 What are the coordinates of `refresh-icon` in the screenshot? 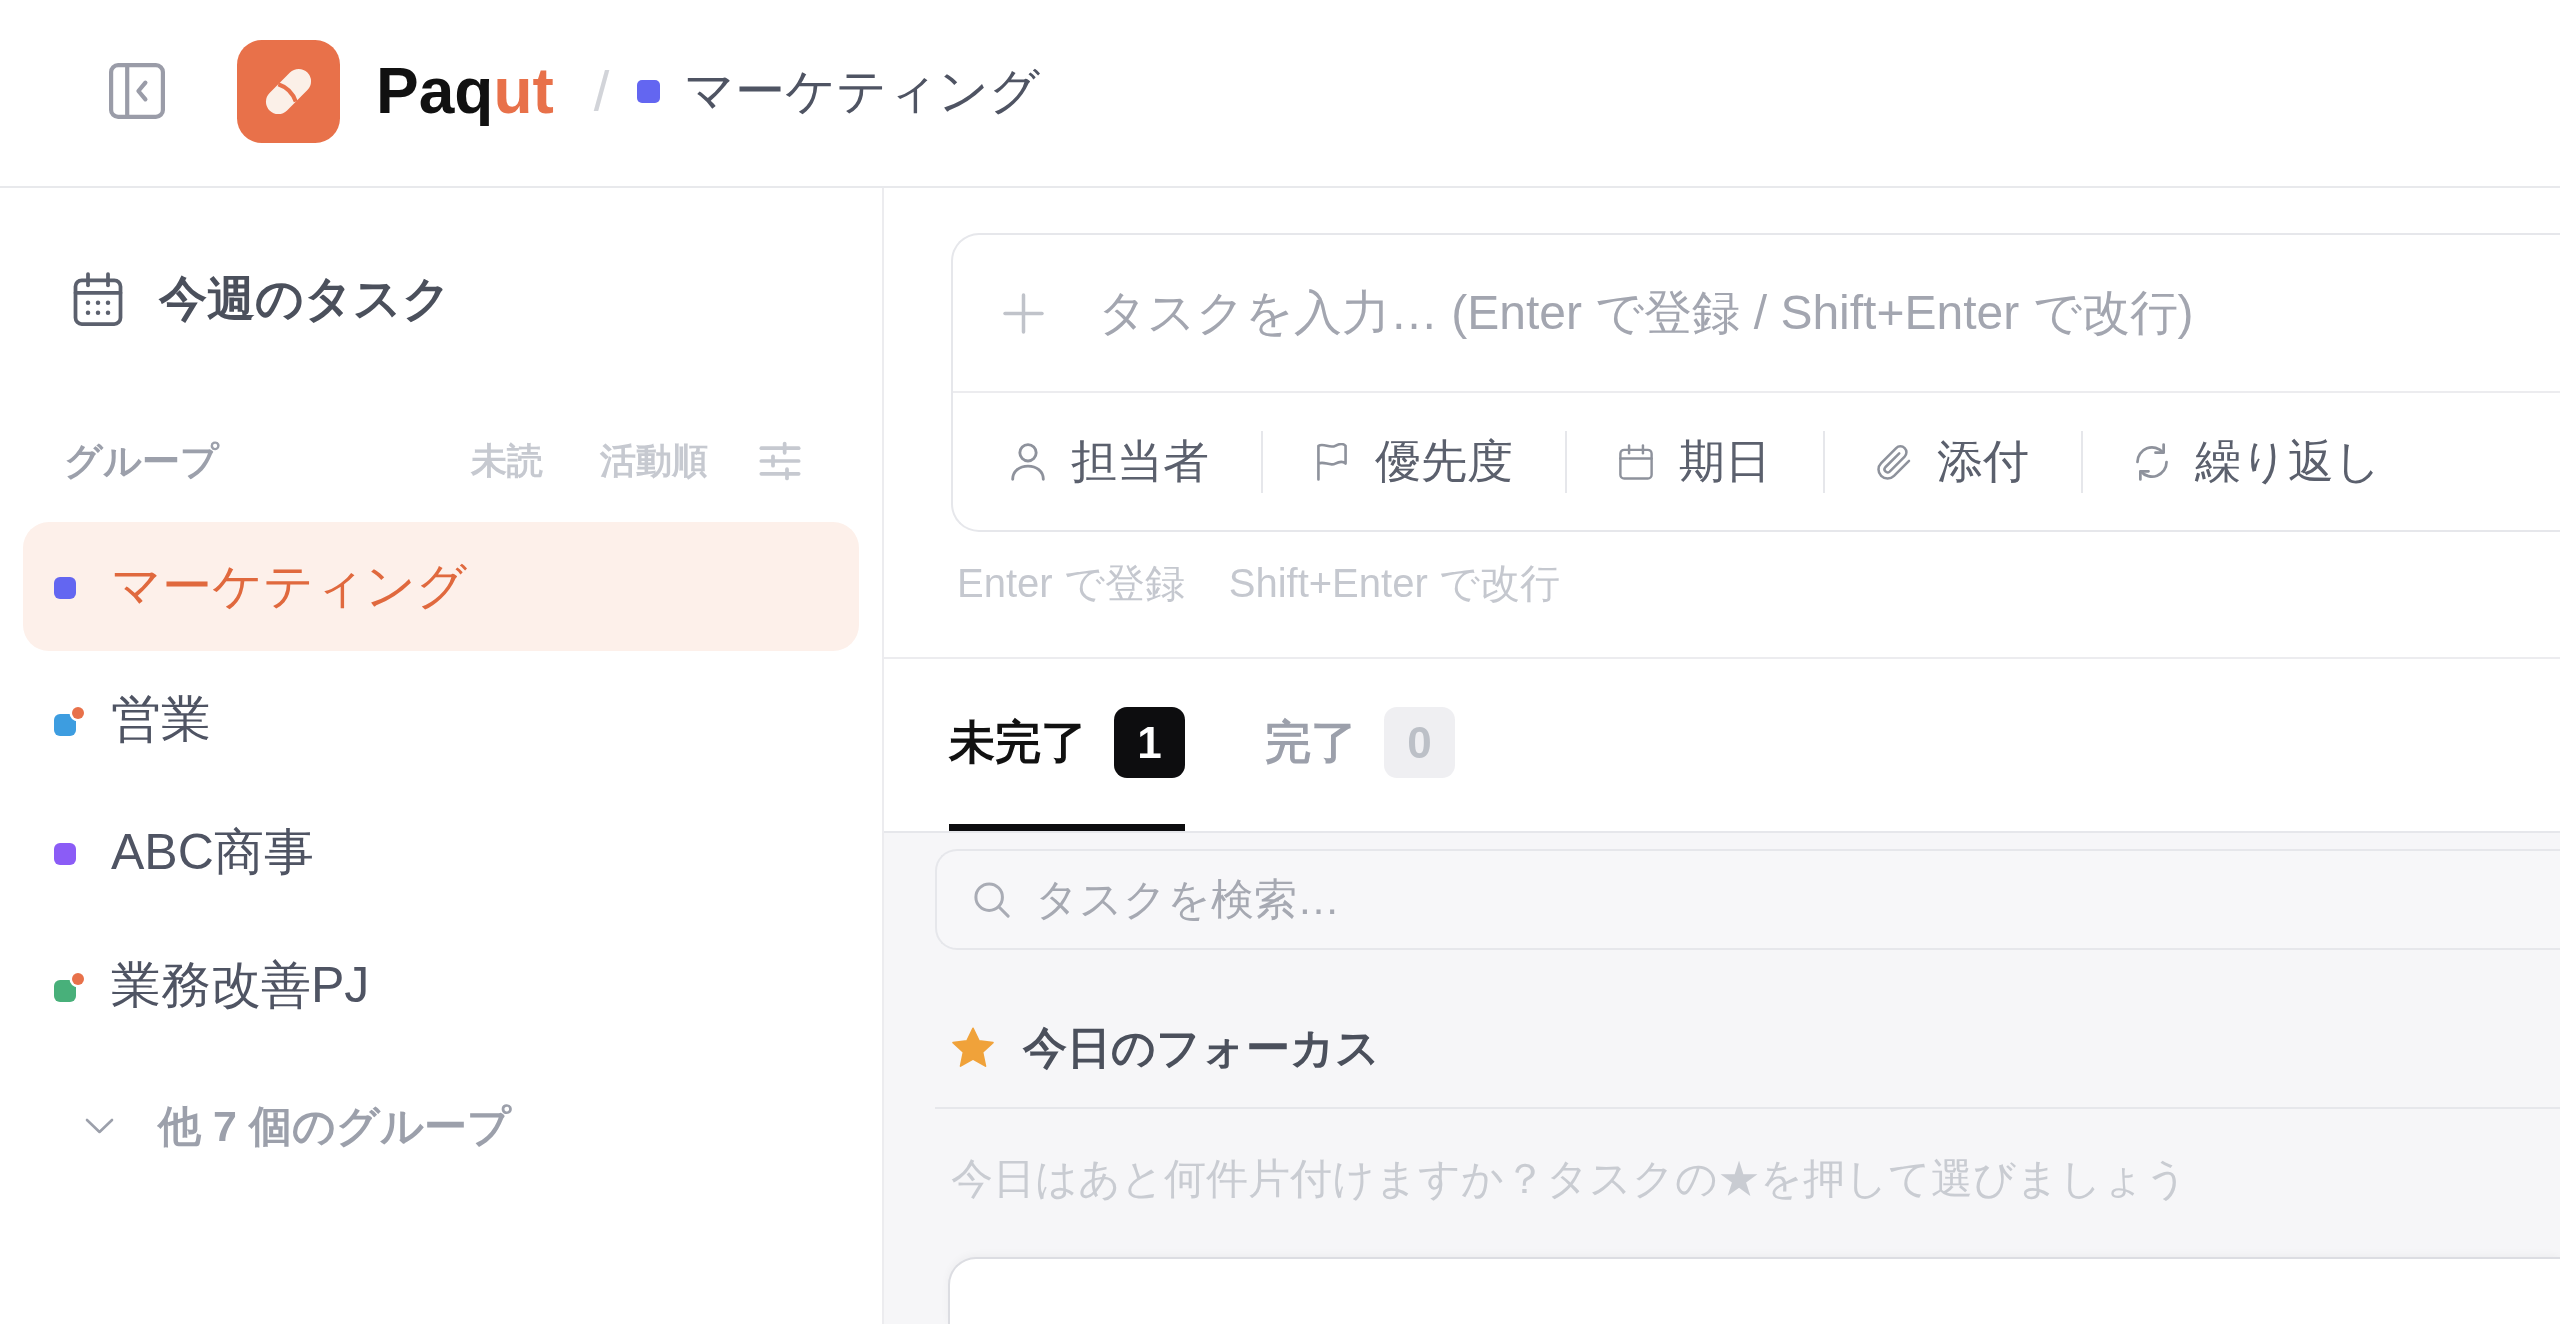 It's located at (2152, 461).